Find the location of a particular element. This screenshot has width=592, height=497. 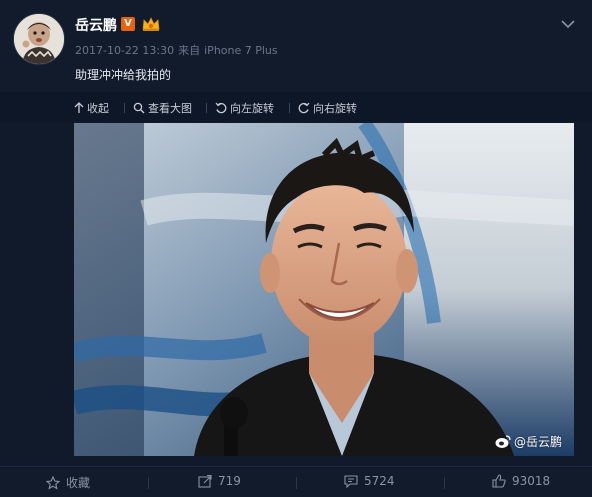

rotate-right-icon is located at coordinates (304, 108).